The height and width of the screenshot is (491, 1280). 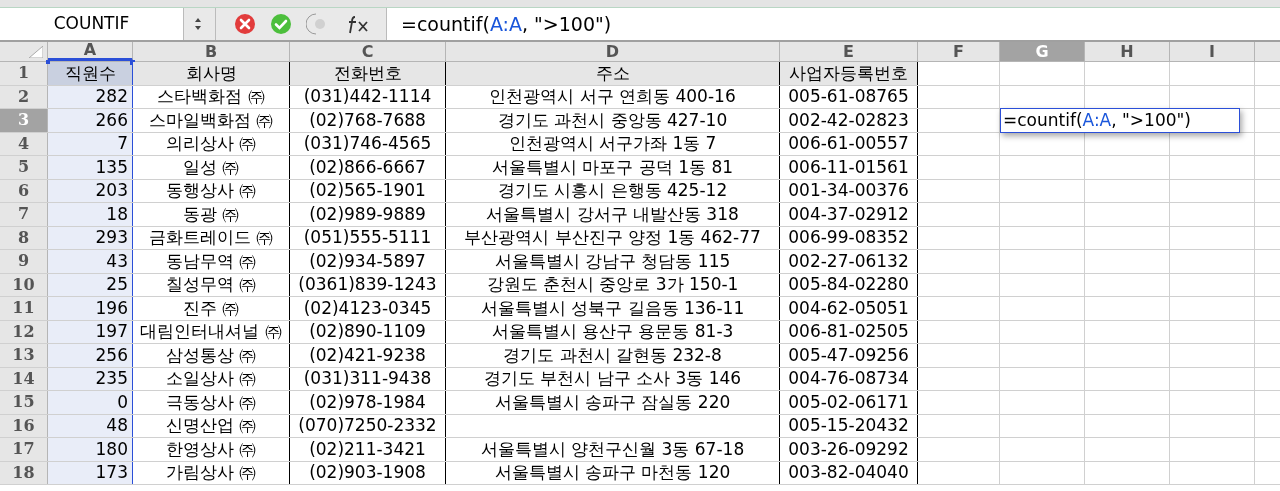 I want to click on table-cell: 서울특별시 양천구신월 3동 67-18, so click(x=612, y=449).